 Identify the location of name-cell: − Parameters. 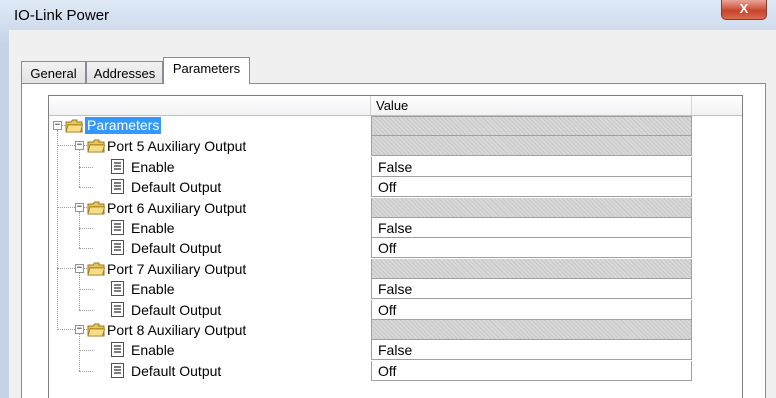
(210, 126).